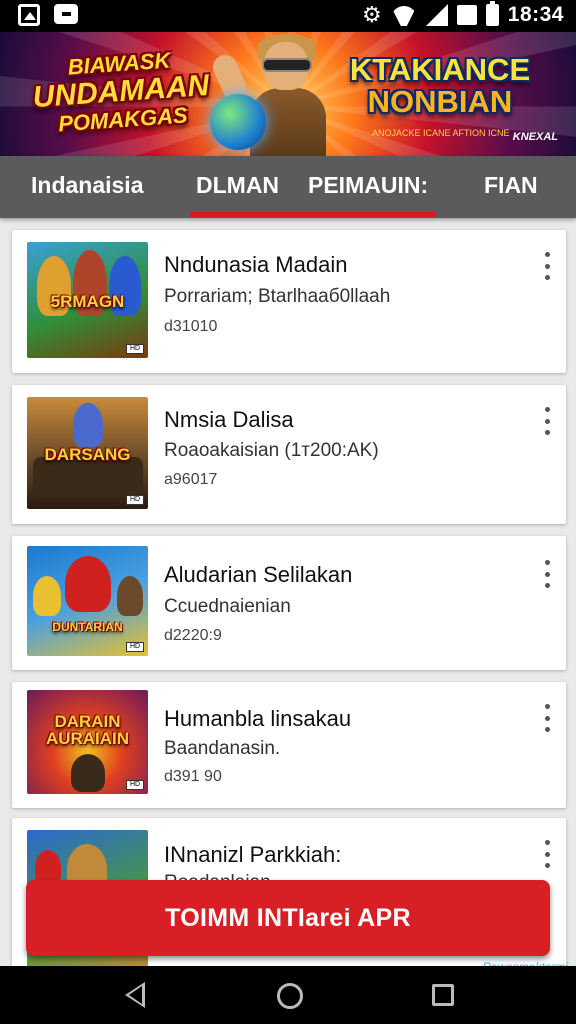  What do you see at coordinates (274, 94) in the screenshot?
I see `banner-hero-character` at bounding box center [274, 94].